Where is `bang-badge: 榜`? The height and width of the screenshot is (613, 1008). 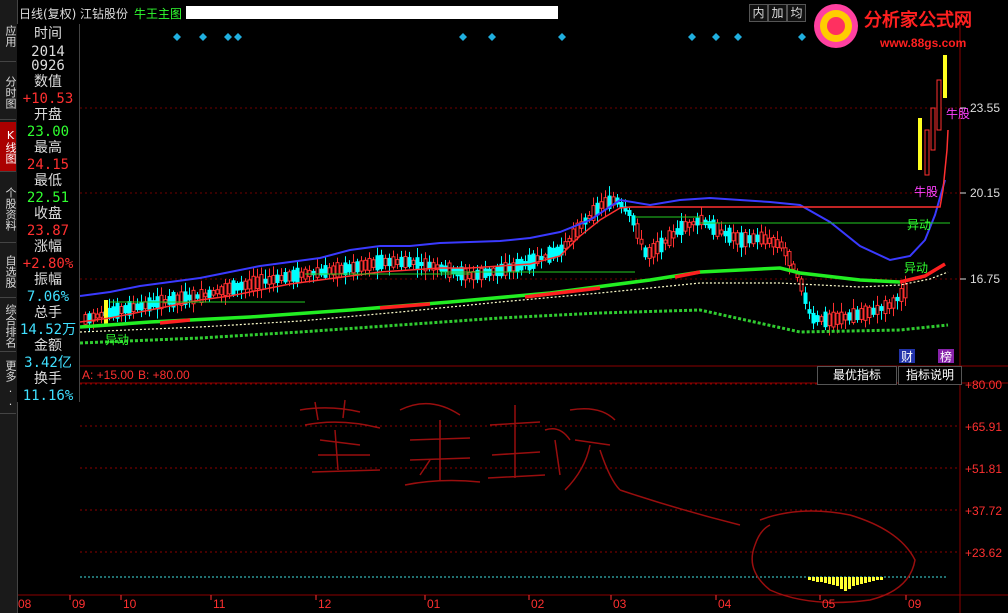 bang-badge: 榜 is located at coordinates (946, 356).